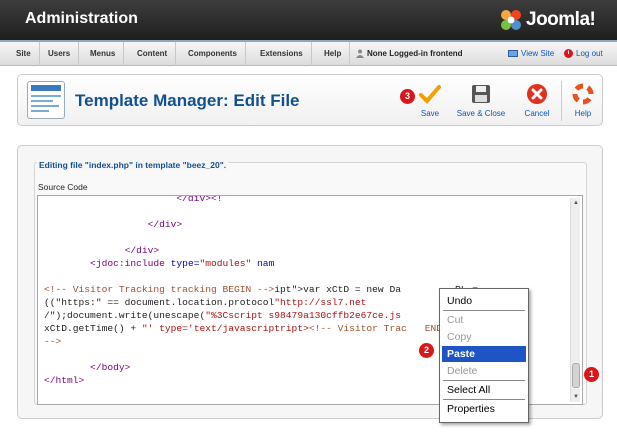  I want to click on logo-text: Joomla!, so click(561, 19).